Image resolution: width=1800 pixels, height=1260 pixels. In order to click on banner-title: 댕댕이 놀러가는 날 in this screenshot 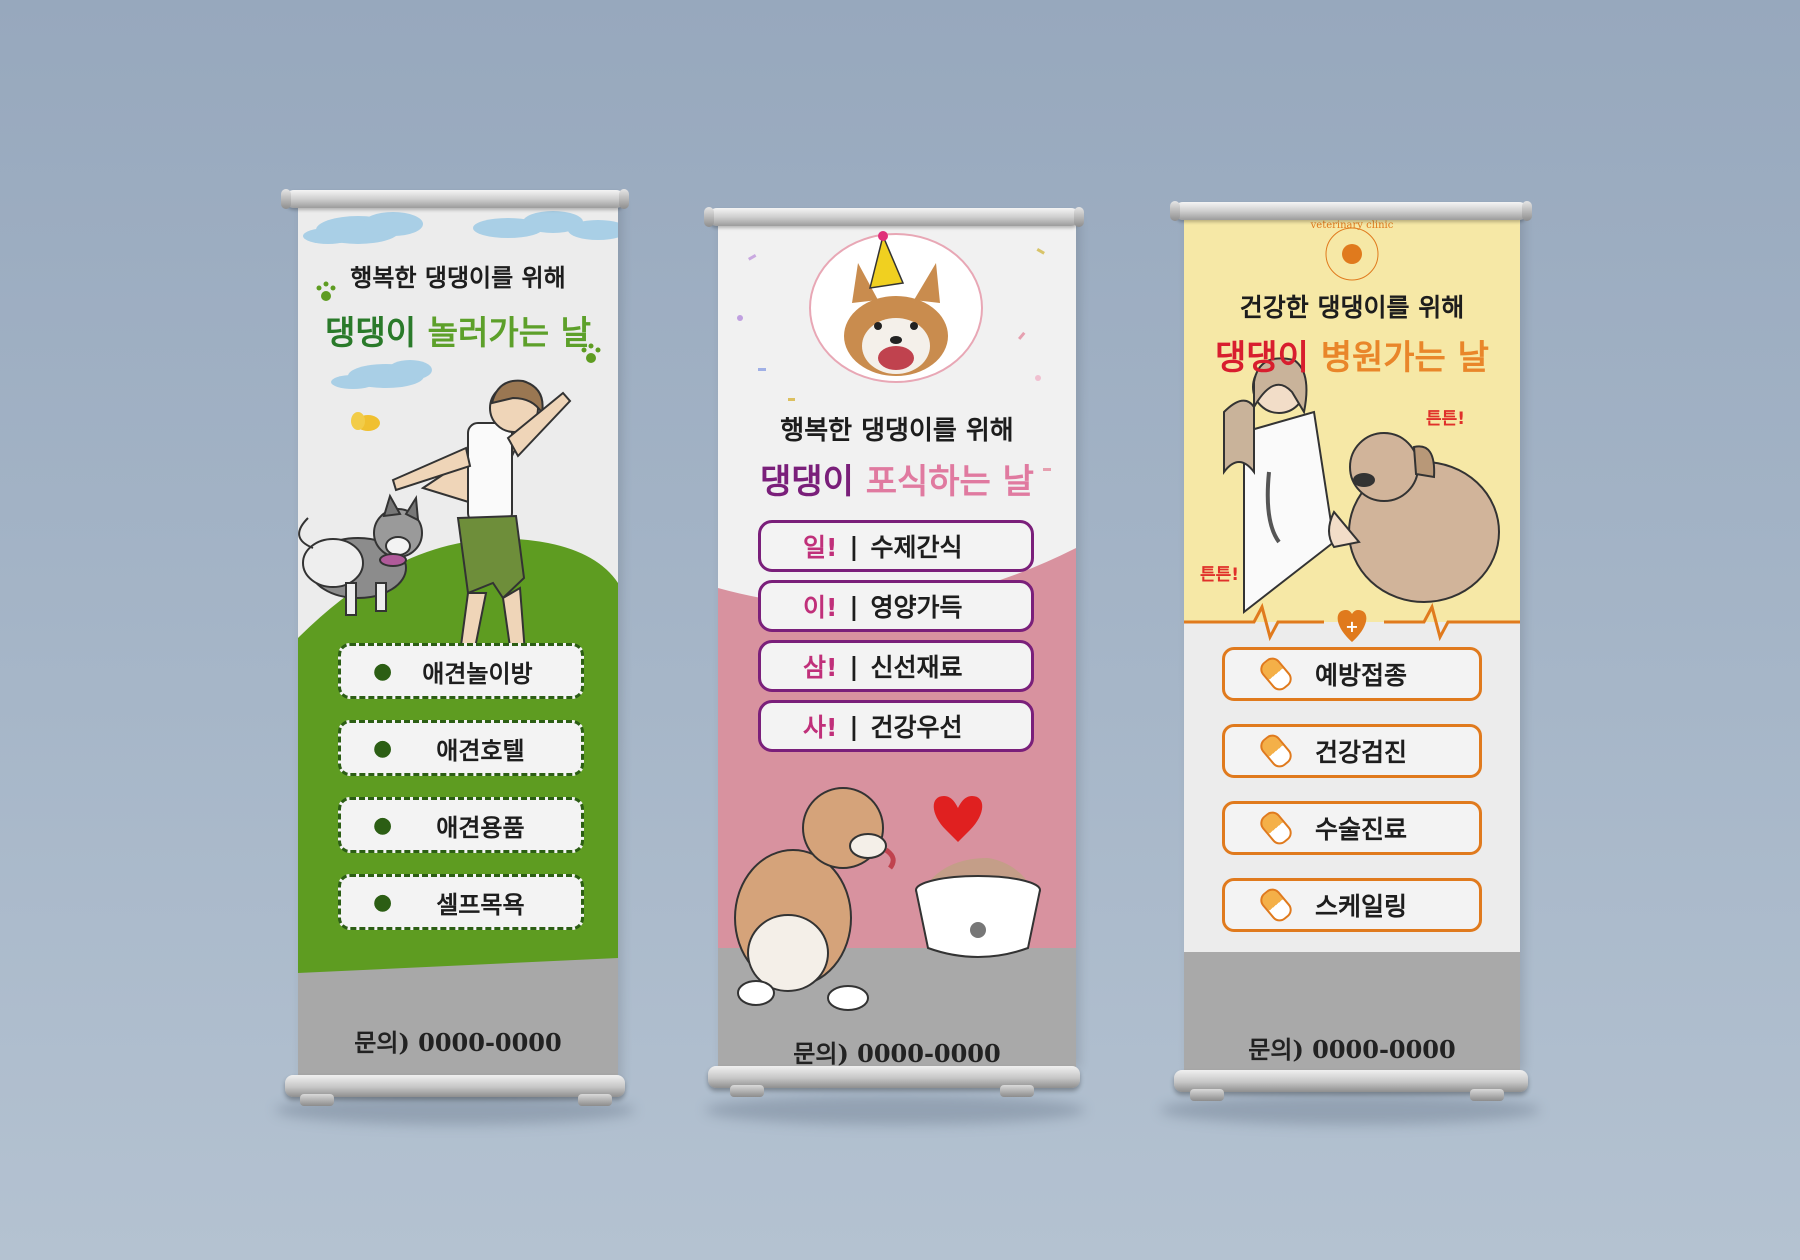, I will do `click(458, 330)`.